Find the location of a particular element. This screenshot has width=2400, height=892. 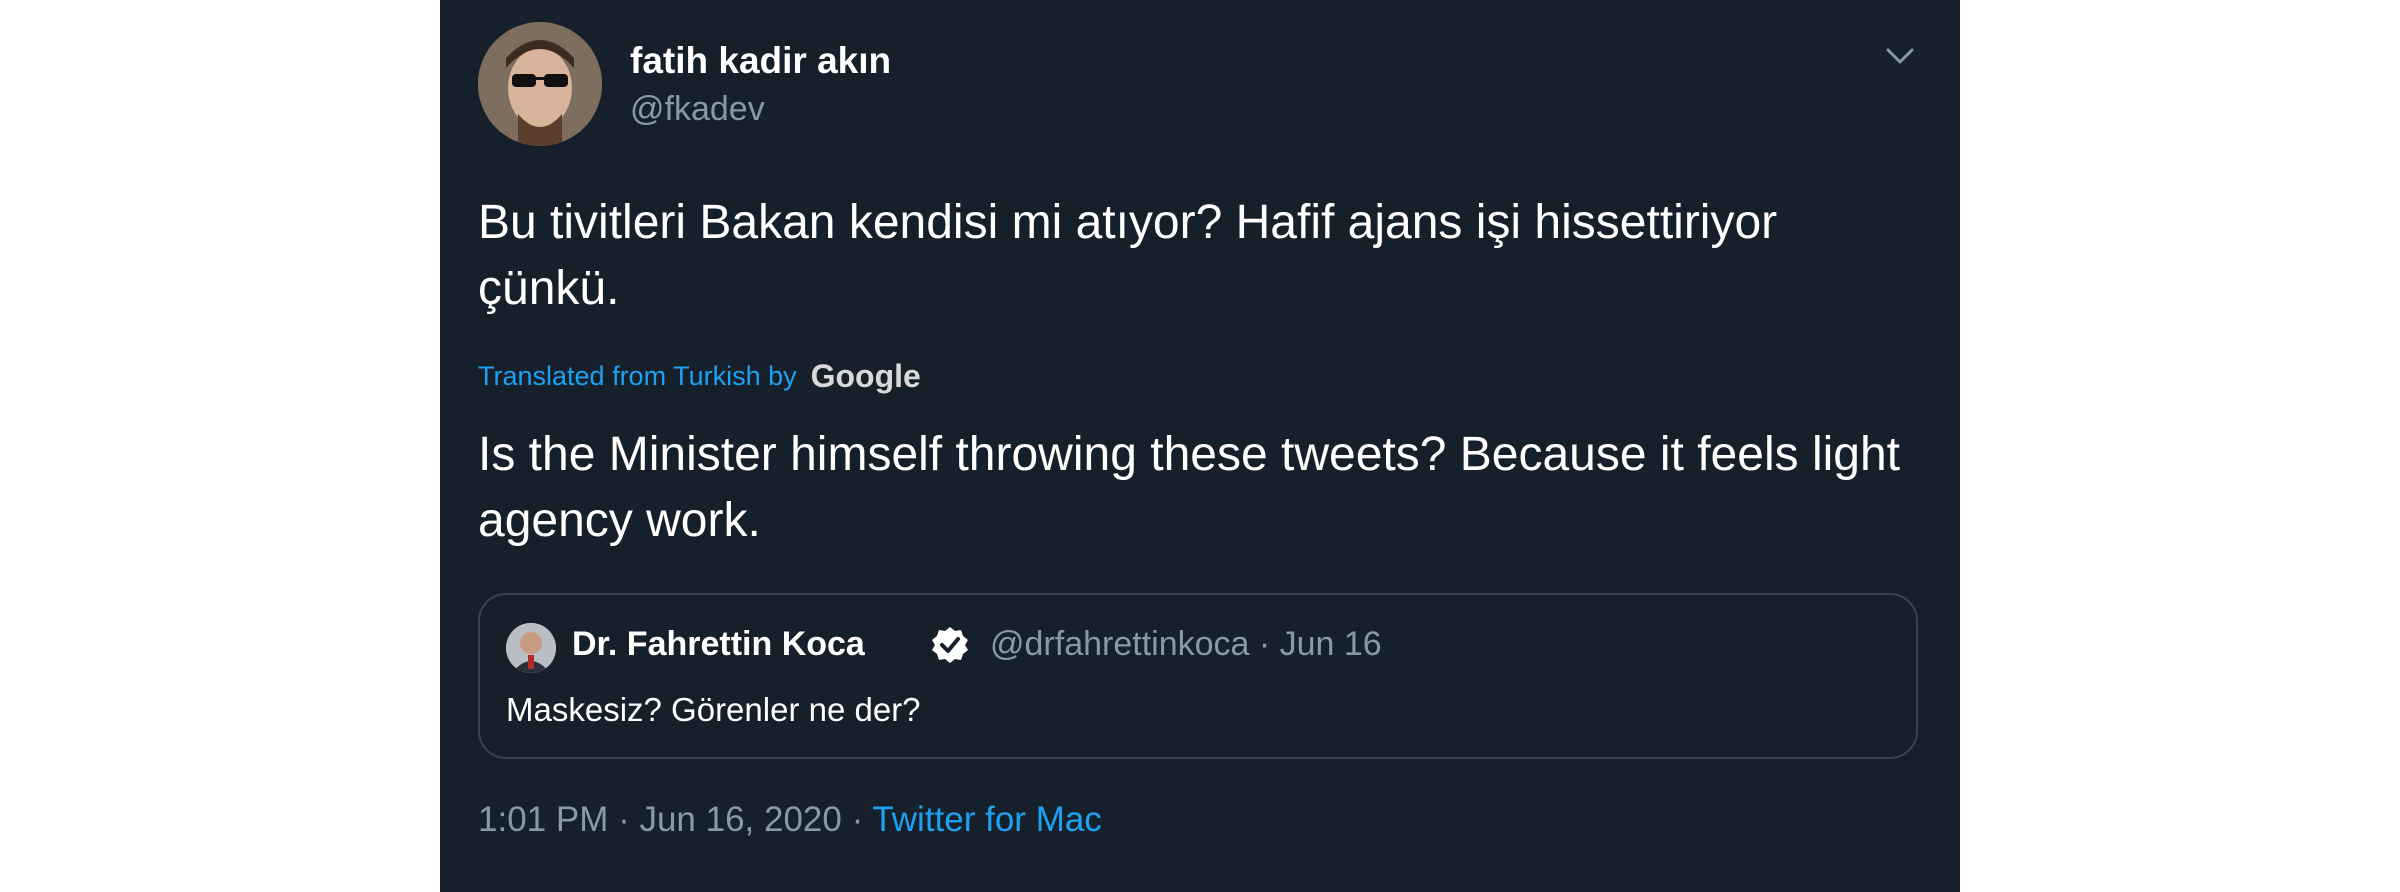

avatar-image is located at coordinates (540, 84).